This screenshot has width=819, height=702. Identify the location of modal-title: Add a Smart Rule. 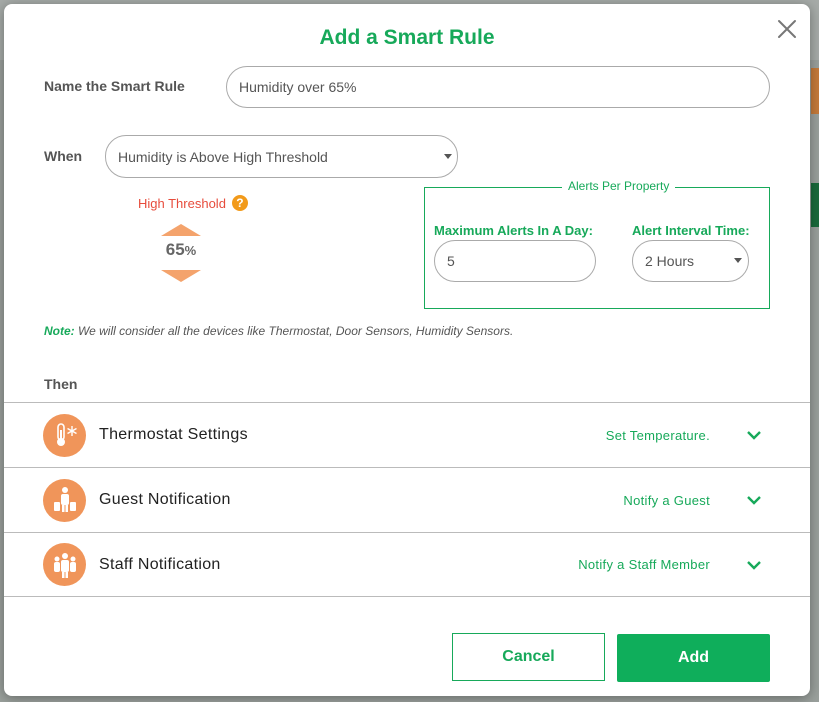
(407, 37).